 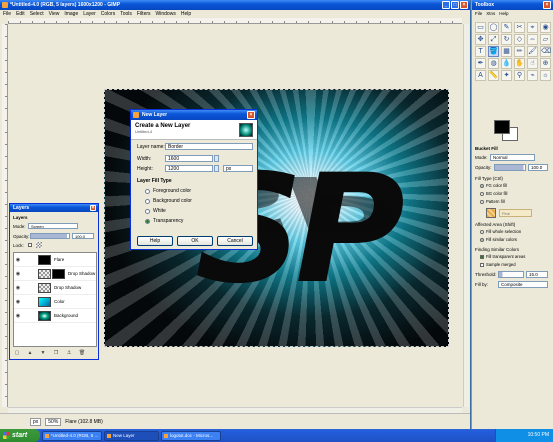 I want to click on width-spinner, so click(x=216, y=158).